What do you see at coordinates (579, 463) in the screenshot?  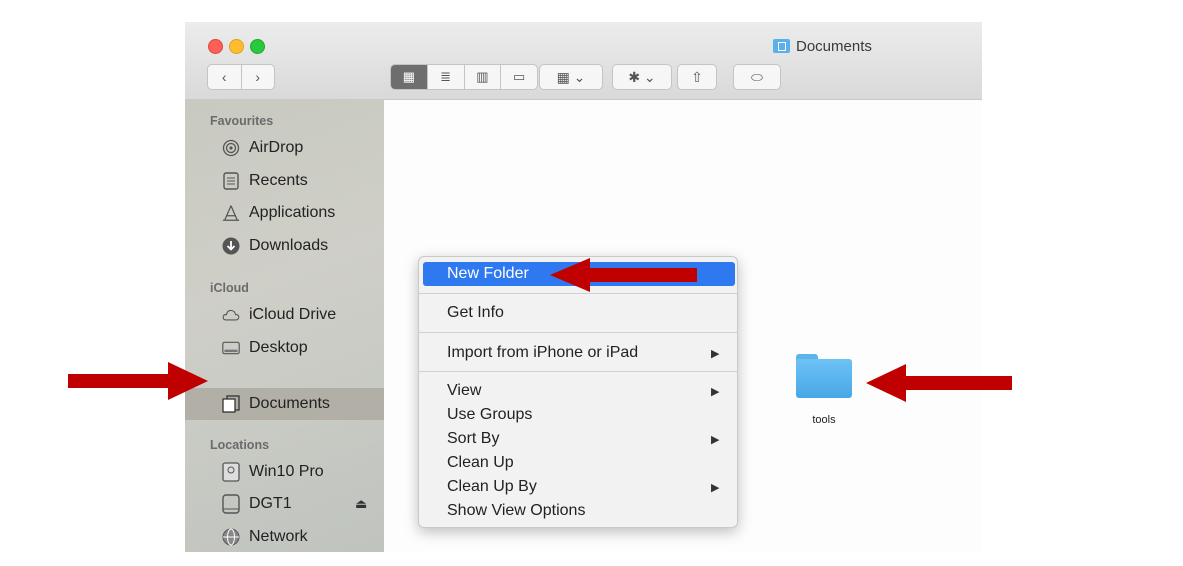 I see `menu-item-clean-up: Clean Up` at bounding box center [579, 463].